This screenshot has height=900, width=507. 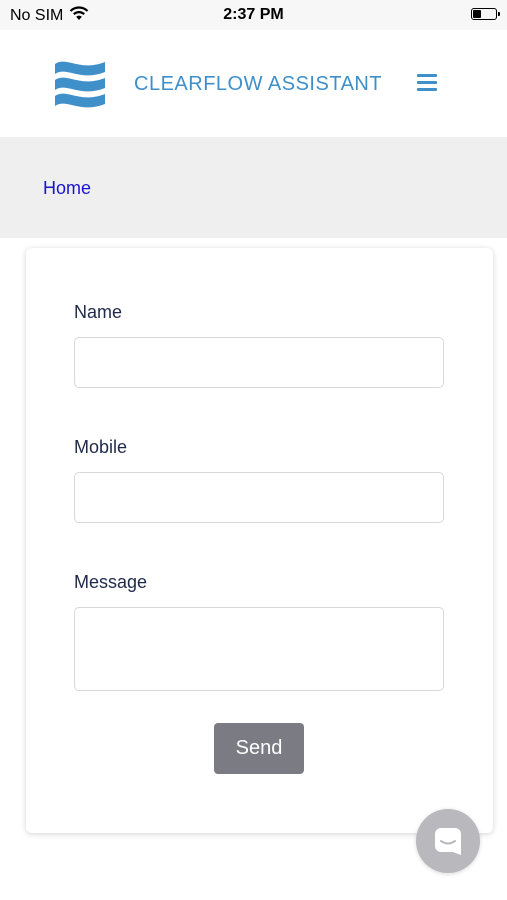 I want to click on site-header: CLEARFLOW ASSISTANT, so click(x=253, y=83).